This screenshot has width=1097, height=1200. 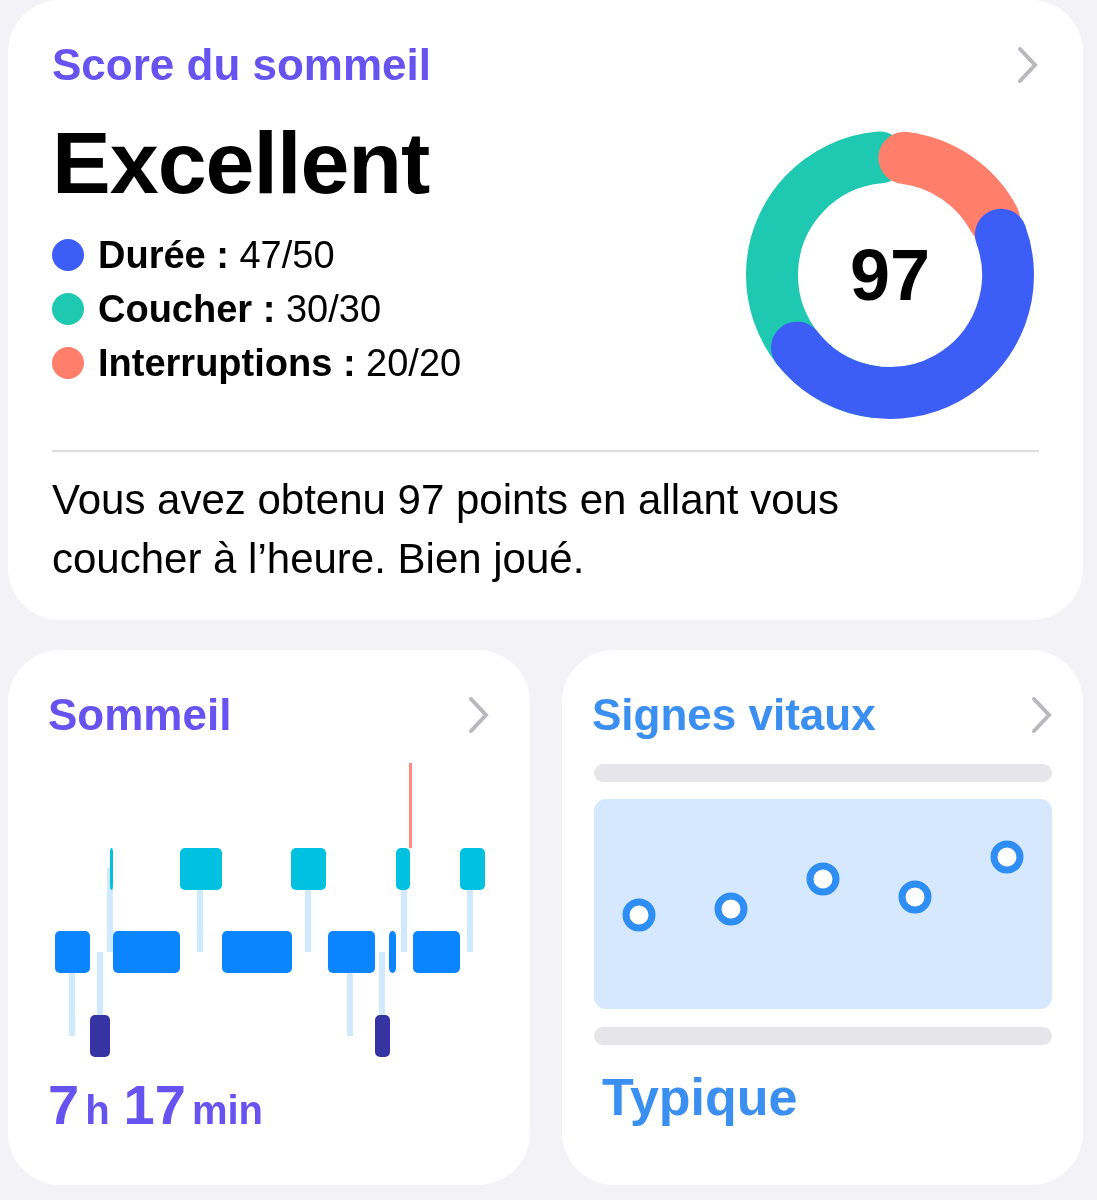 I want to click on rating-text: Excellent, so click(x=241, y=163).